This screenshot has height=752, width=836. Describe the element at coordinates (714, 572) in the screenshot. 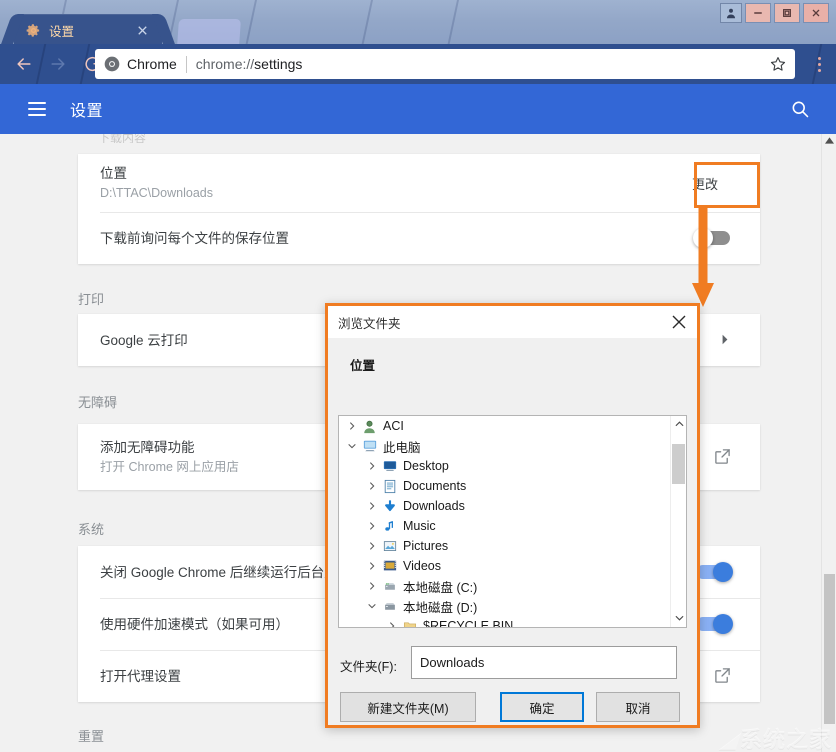

I see `background-apps-toggle` at that location.